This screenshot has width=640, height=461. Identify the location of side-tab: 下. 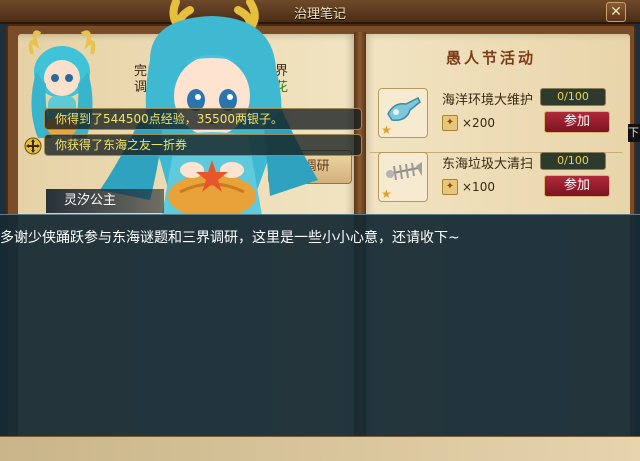
(634, 133).